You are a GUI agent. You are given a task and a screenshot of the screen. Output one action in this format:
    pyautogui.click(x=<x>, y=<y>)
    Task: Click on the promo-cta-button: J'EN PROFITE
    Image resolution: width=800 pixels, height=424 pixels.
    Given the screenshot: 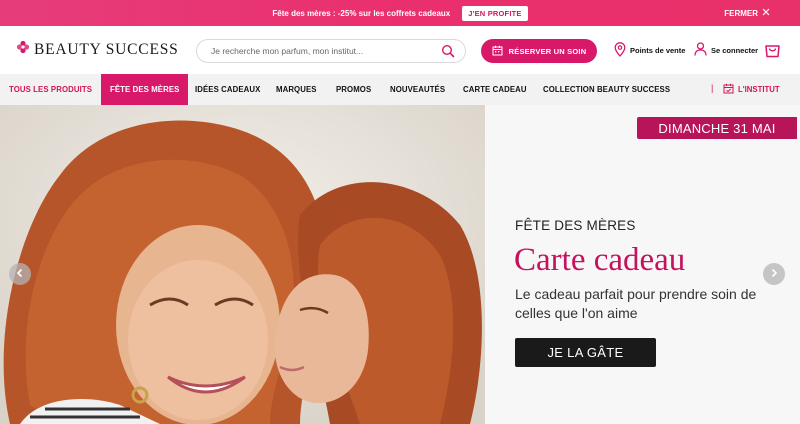 What is the action you would take?
    pyautogui.click(x=495, y=13)
    